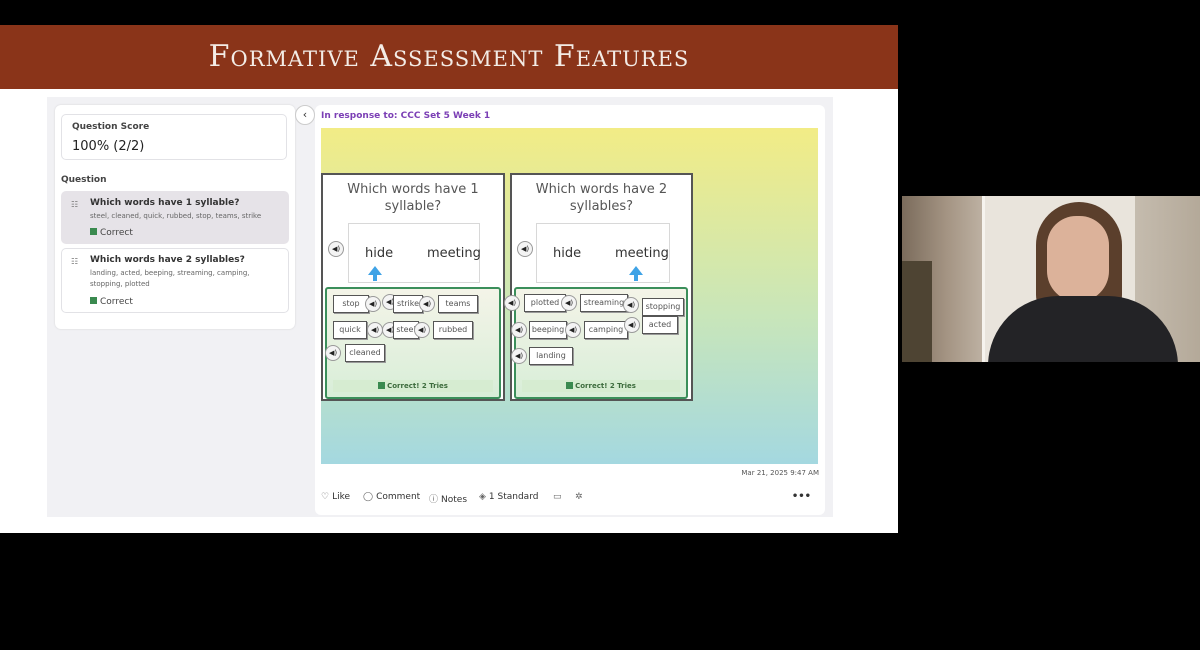  Describe the element at coordinates (453, 330) in the screenshot. I see `word-tile: rubbed` at that location.